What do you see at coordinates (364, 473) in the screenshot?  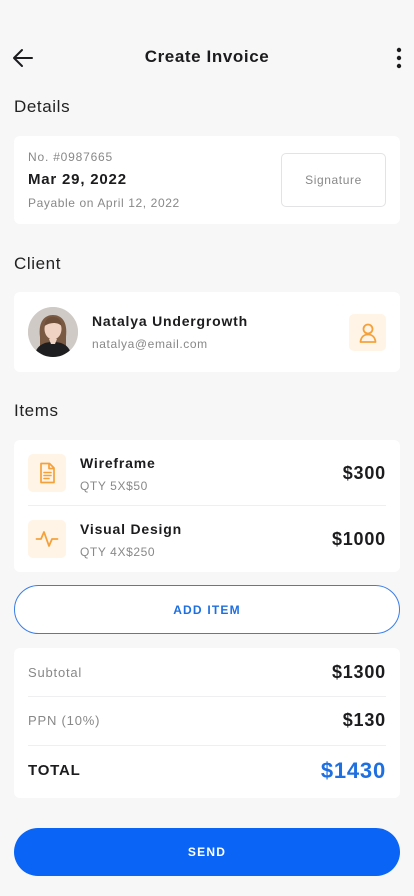 I see `item-price: $300` at bounding box center [364, 473].